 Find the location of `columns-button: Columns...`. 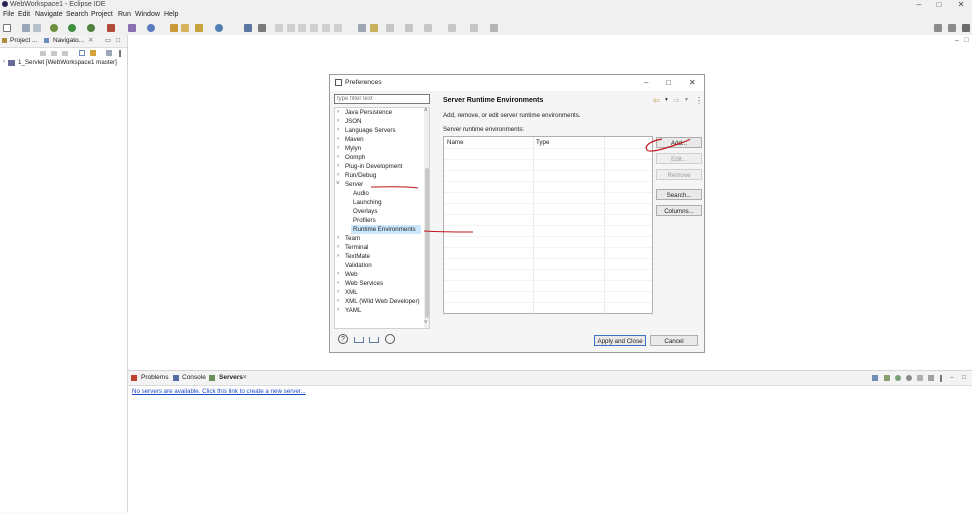

columns-button: Columns... is located at coordinates (679, 210).